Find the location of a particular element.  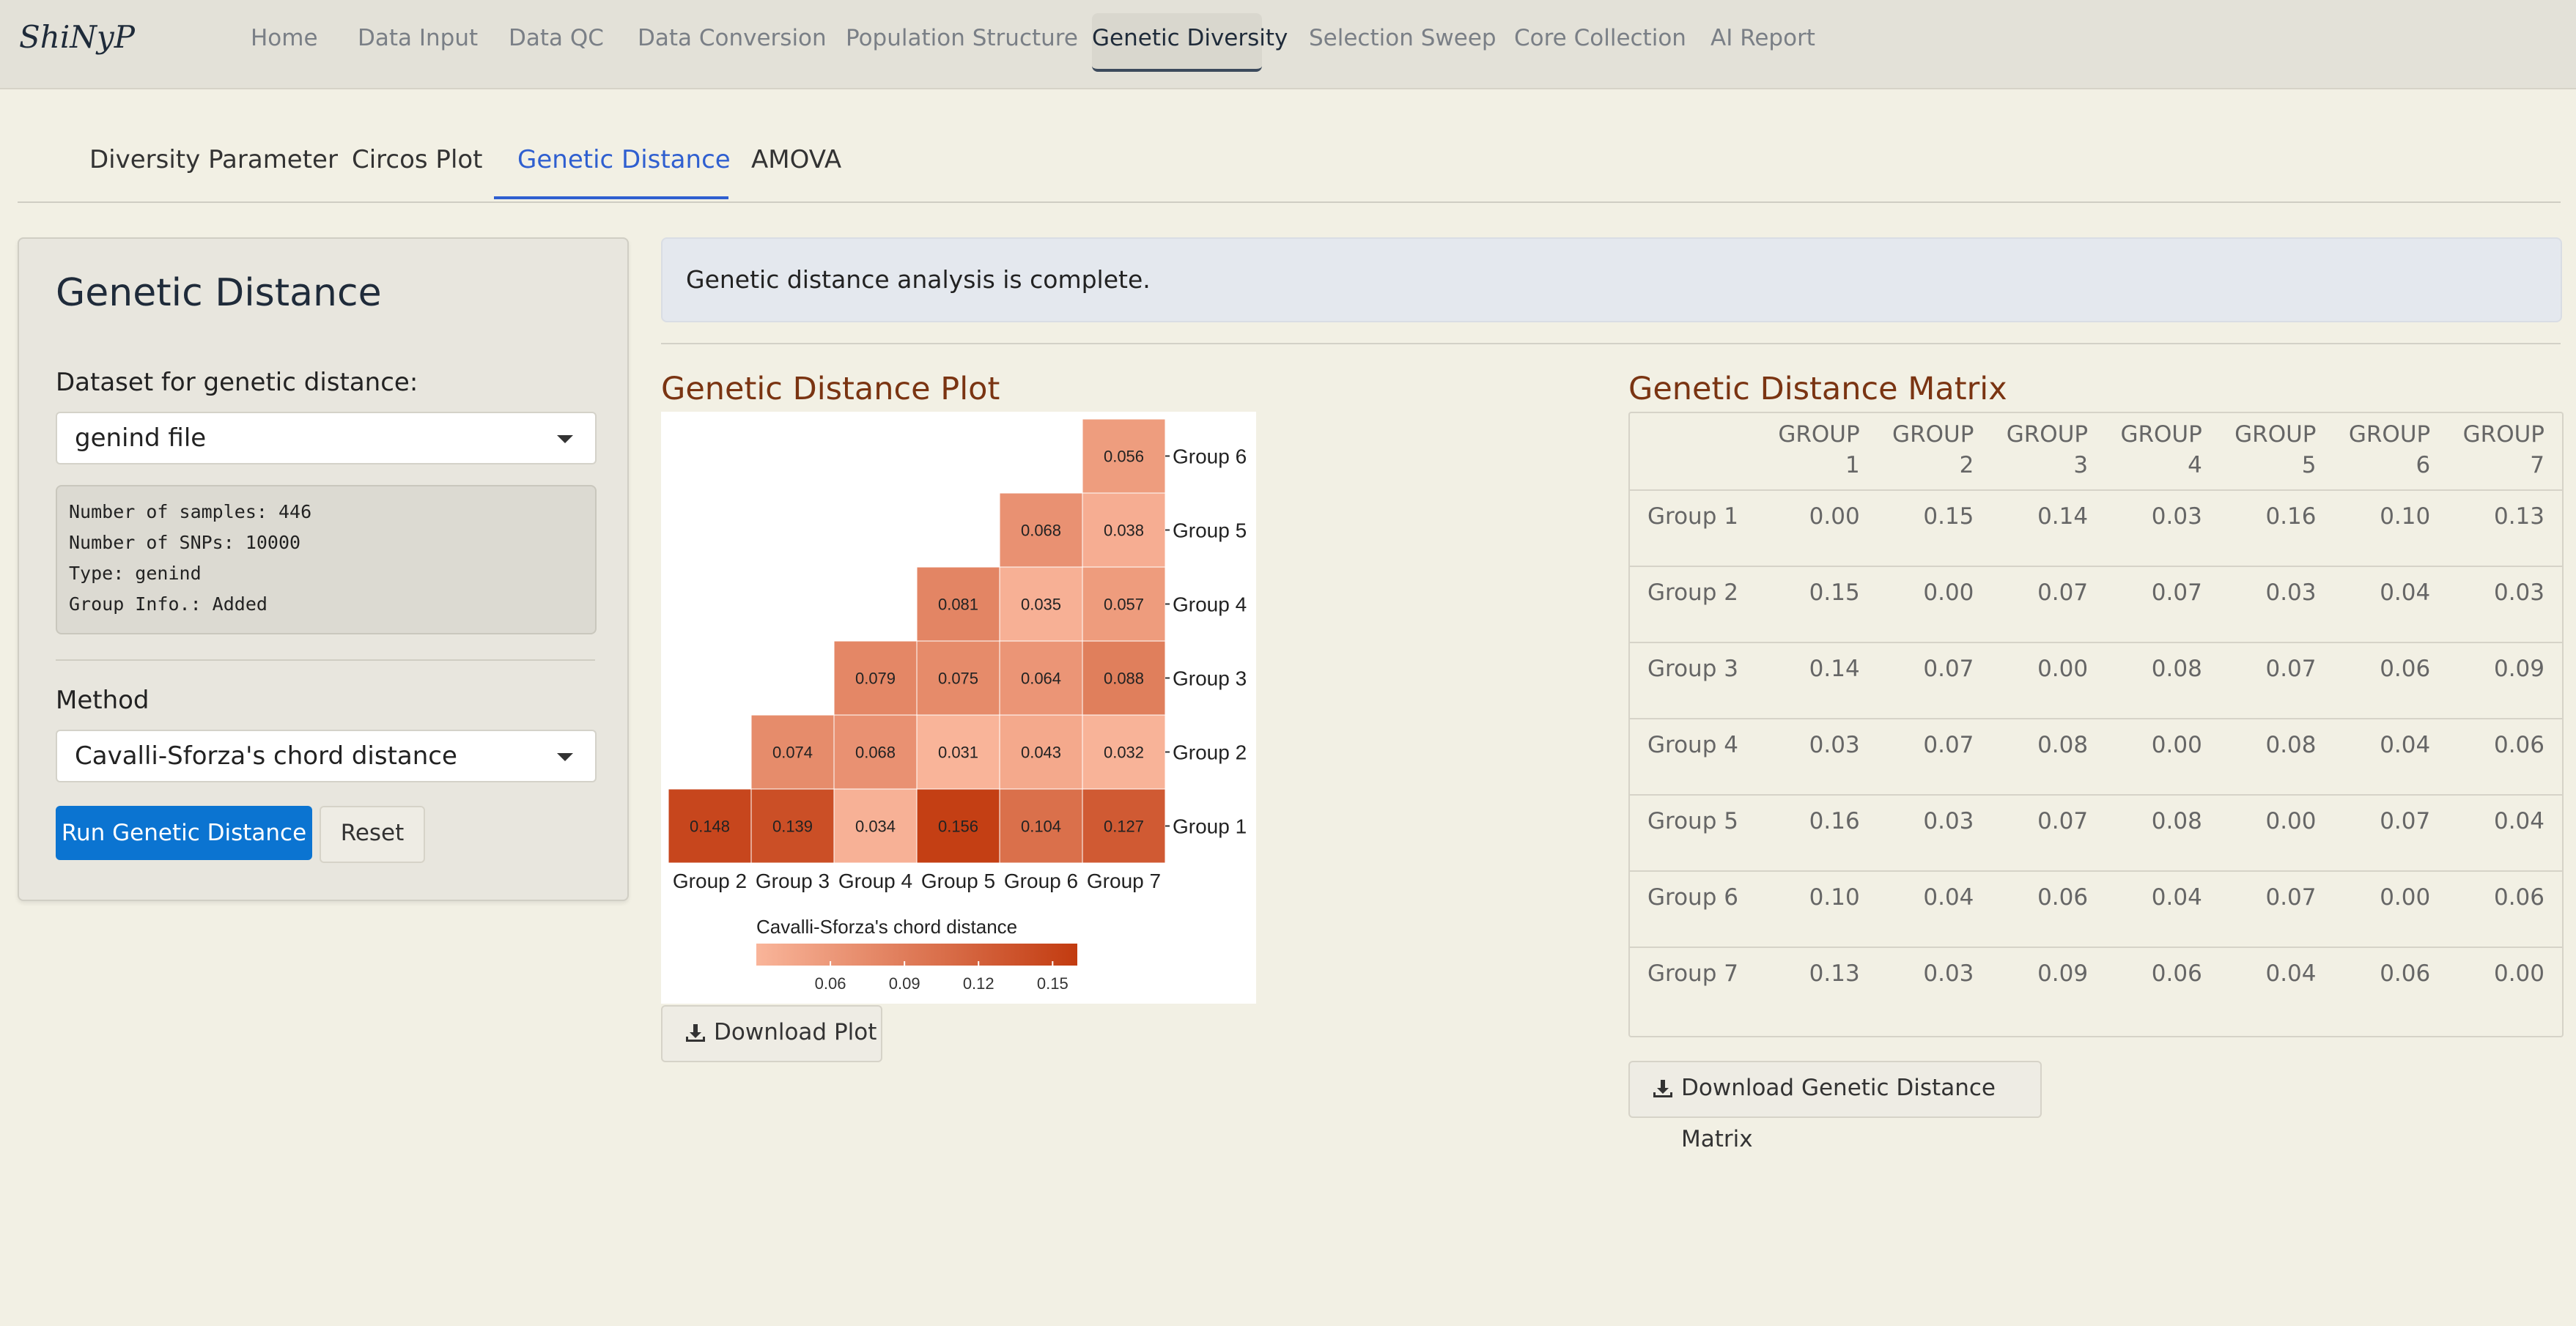

nav-data-qc: Data QC is located at coordinates (556, 38).